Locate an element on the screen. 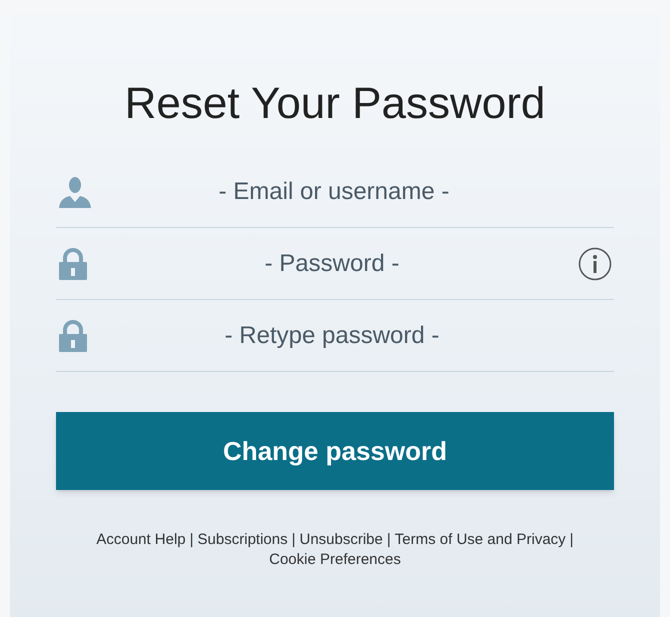 This screenshot has height=617, width=670. footer-link: Subscriptions is located at coordinates (243, 540).